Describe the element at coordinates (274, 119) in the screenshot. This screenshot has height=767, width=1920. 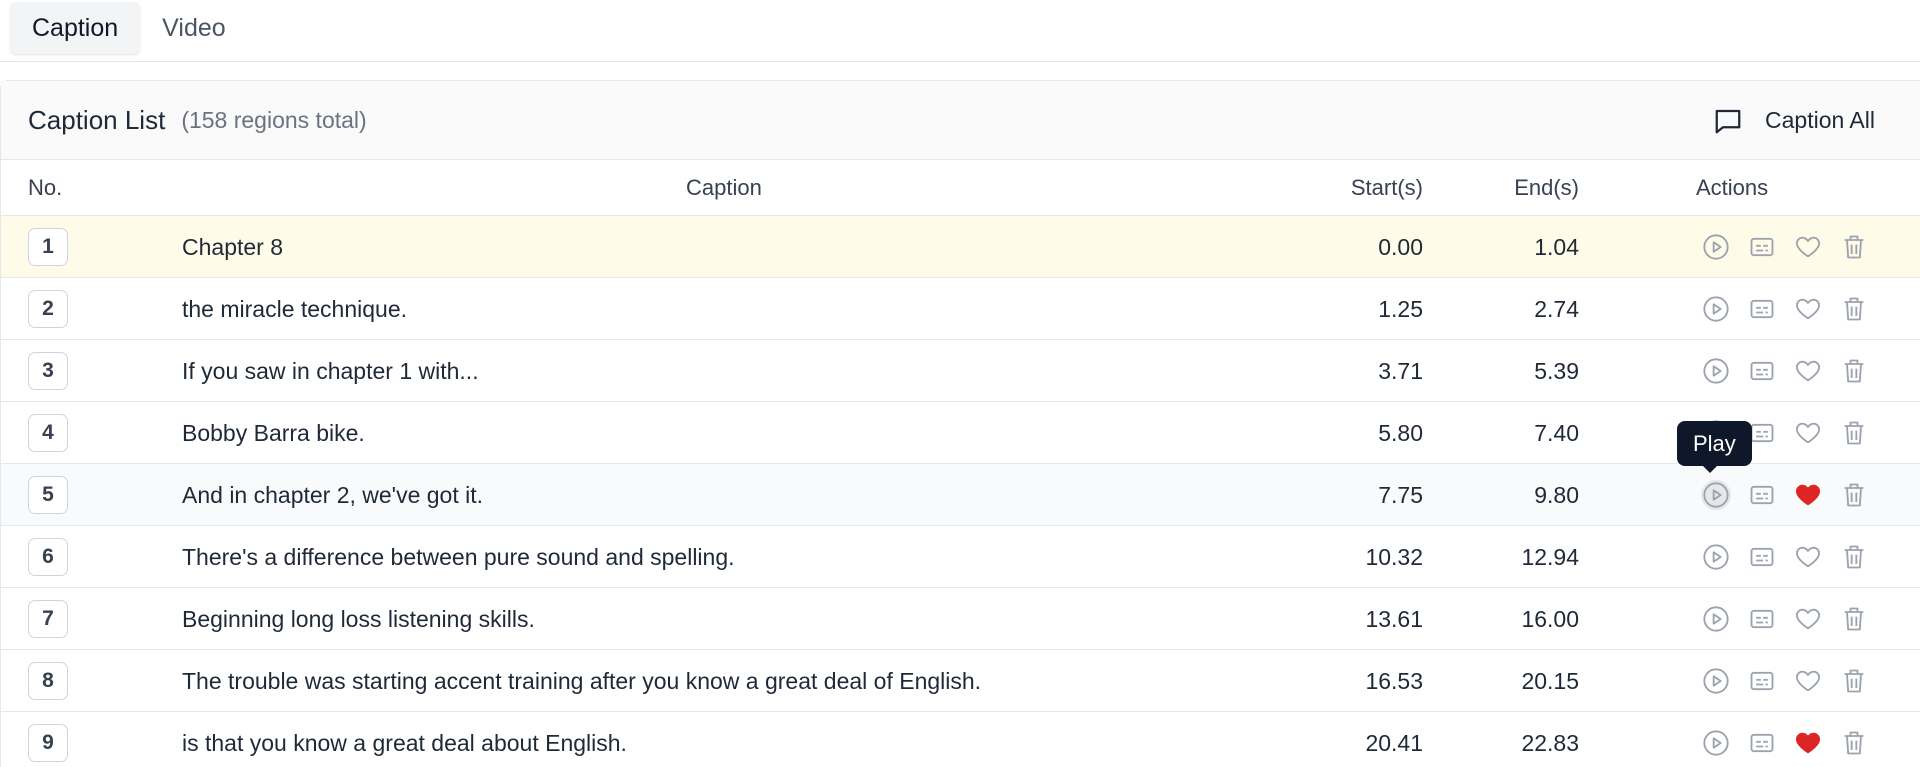
I see `region-count: (158 regions total)` at that location.